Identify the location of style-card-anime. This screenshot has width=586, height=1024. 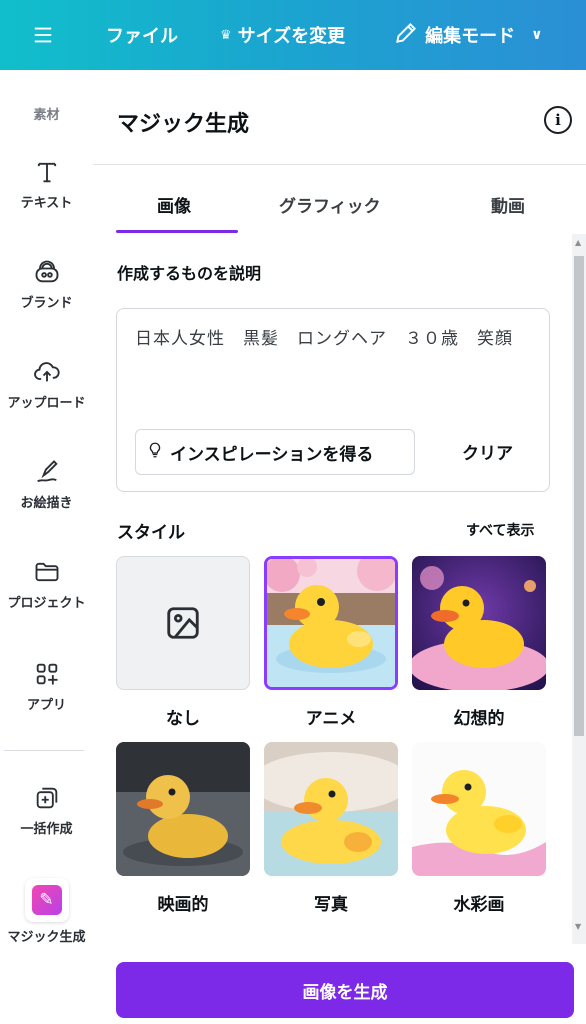
(331, 623).